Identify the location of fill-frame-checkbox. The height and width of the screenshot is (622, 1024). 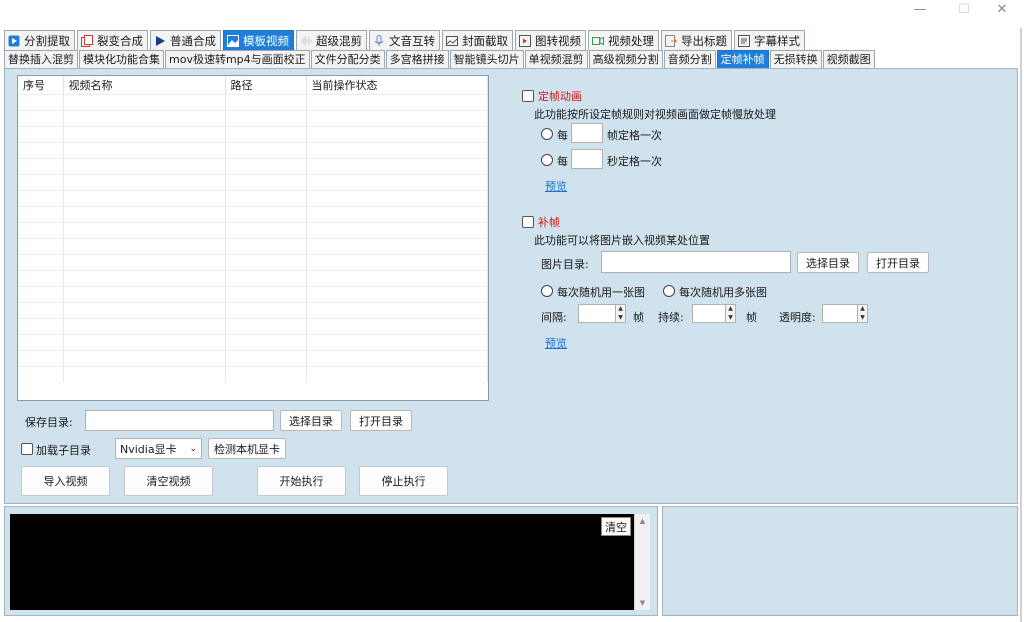
(528, 222).